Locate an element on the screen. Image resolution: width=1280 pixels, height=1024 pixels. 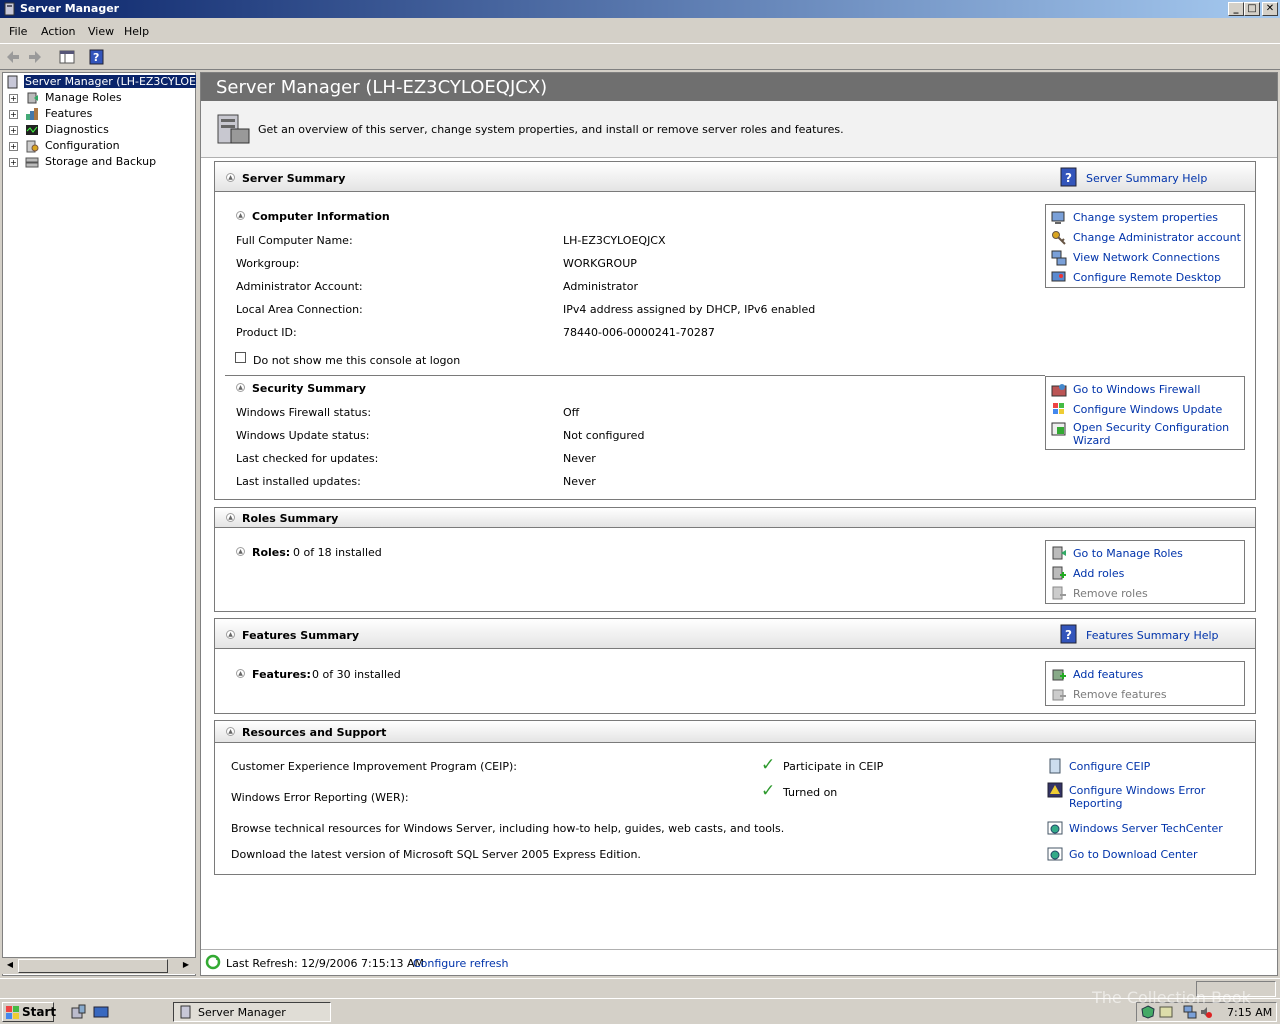
tree-node-diagnostics: + Diagnostics is located at coordinates (99, 130).